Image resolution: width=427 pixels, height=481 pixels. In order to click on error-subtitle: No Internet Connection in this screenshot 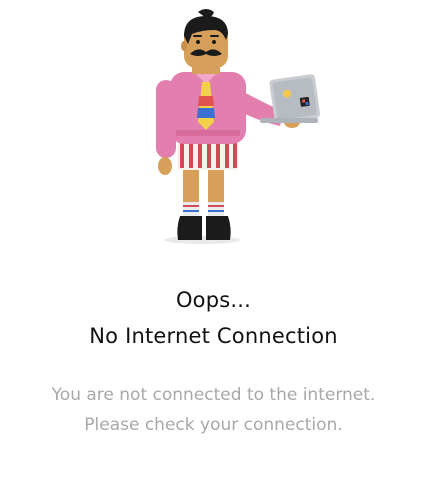, I will do `click(213, 336)`.